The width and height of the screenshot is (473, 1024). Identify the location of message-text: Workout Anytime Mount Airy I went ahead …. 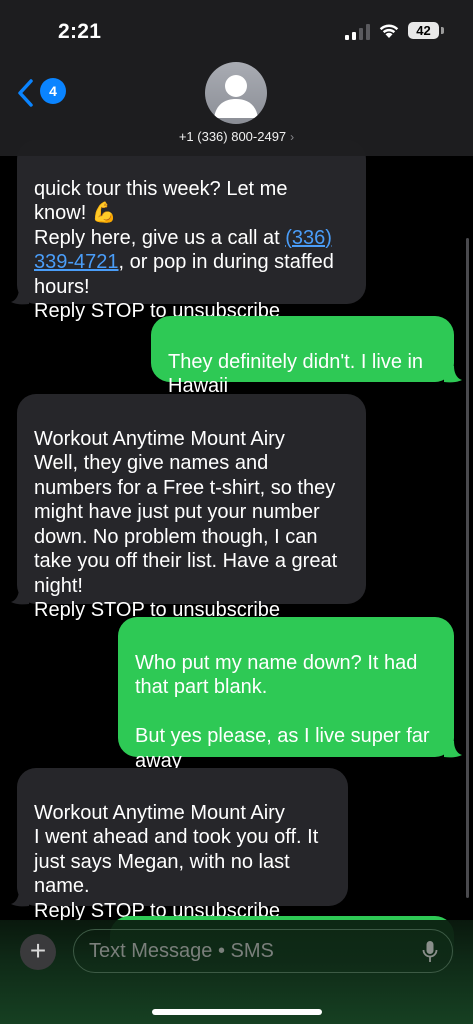
(176, 861).